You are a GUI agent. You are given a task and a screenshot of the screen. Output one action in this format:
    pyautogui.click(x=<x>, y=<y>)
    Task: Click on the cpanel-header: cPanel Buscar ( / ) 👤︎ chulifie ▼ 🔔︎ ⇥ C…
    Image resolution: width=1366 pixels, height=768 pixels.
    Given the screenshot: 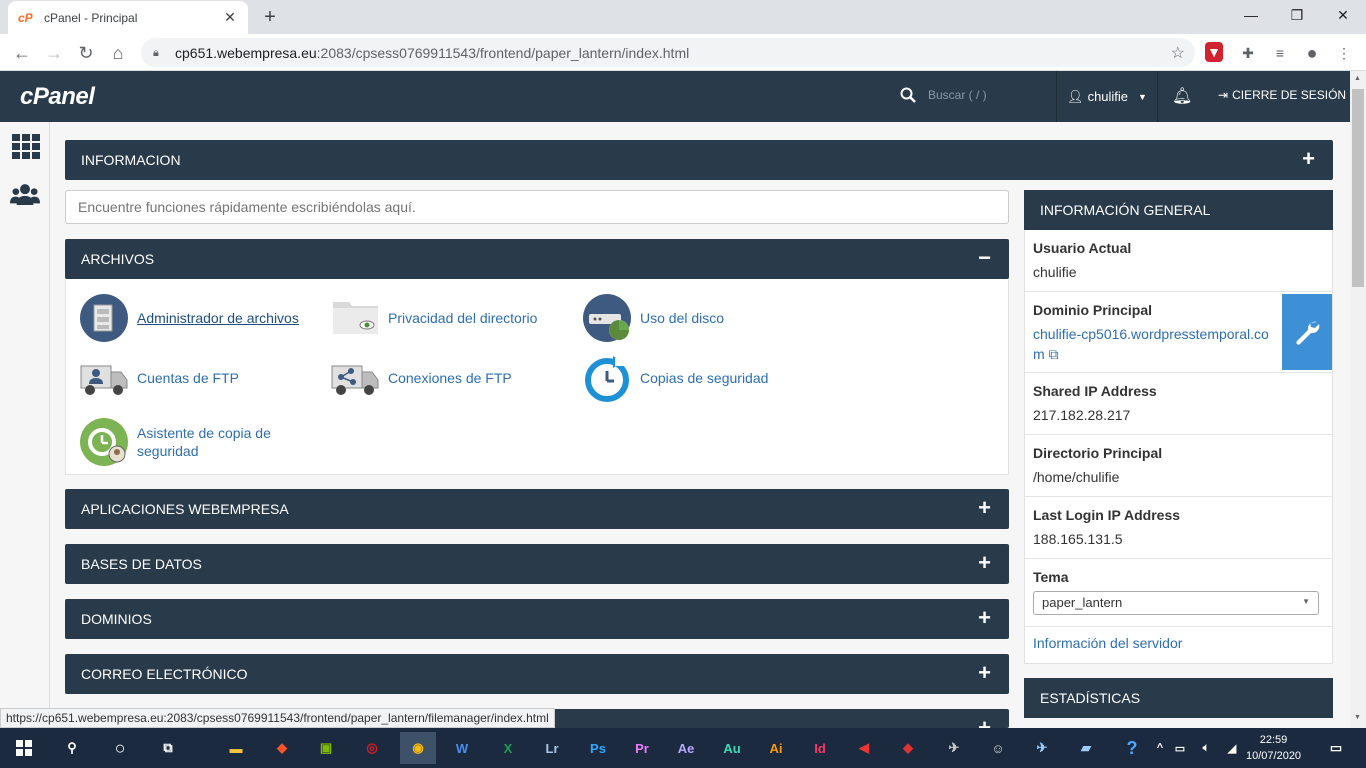 What is the action you would take?
    pyautogui.click(x=675, y=96)
    